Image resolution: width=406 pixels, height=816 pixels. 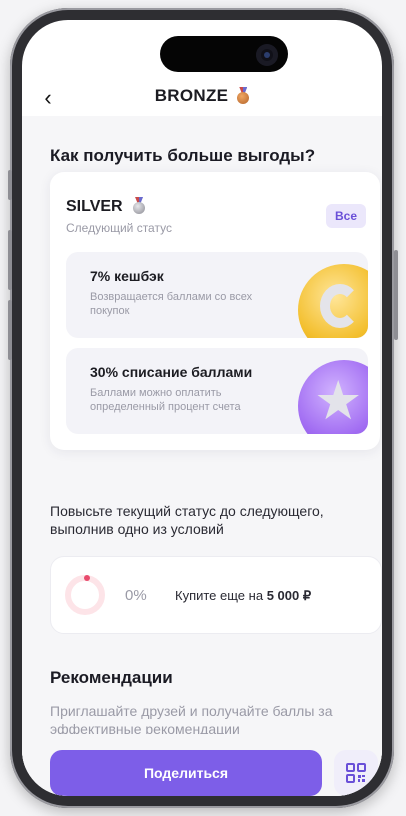 I want to click on progress-indicator, so click(x=87, y=578).